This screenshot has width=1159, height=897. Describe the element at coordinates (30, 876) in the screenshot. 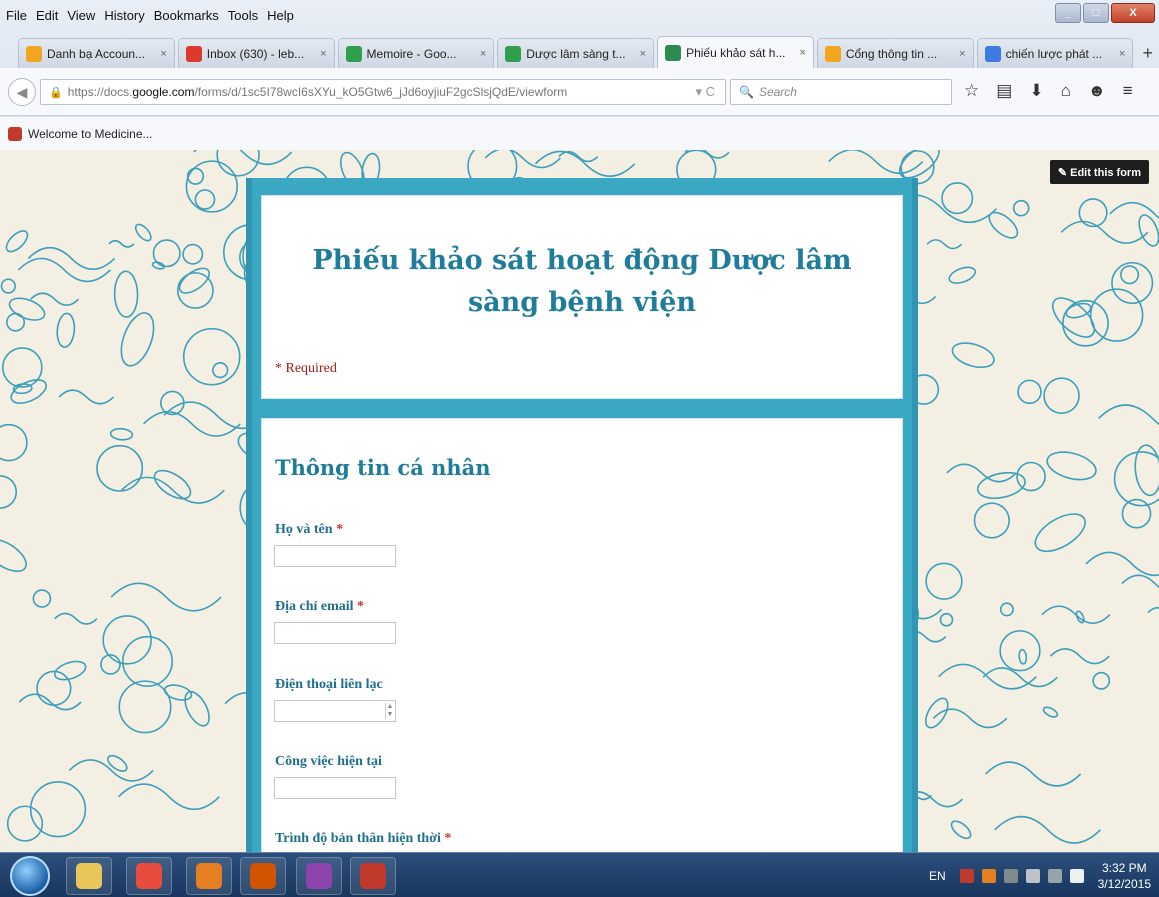

I see `start-button` at that location.